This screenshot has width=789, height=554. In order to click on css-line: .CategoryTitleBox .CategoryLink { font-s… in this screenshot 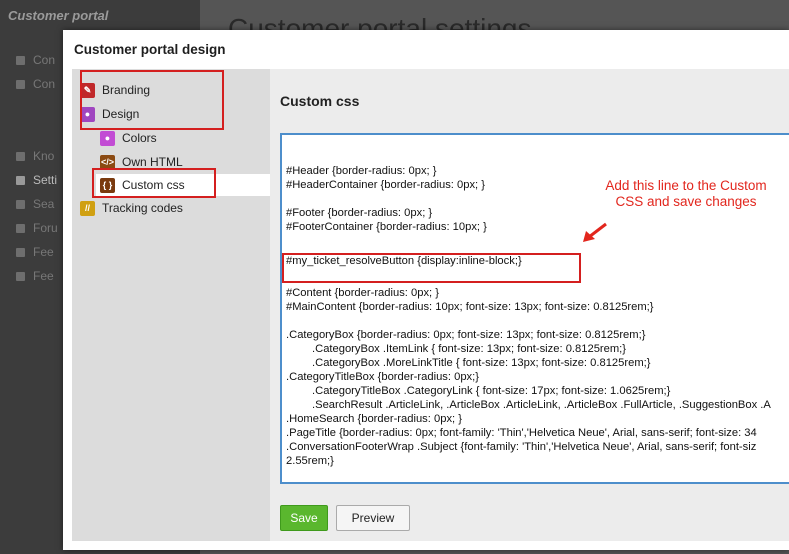, I will do `click(491, 391)`.